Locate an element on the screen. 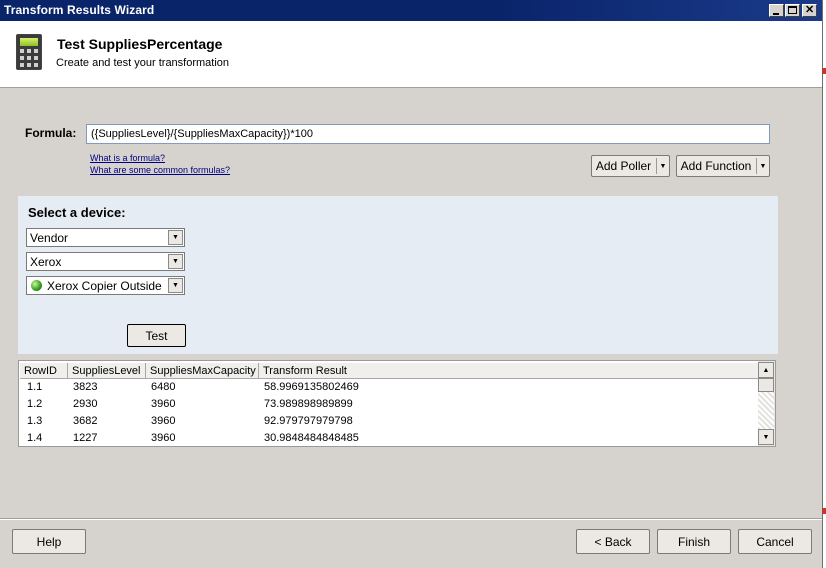  column-header-supplies-max: SuppliesMaxCapacity is located at coordinates (202, 371).